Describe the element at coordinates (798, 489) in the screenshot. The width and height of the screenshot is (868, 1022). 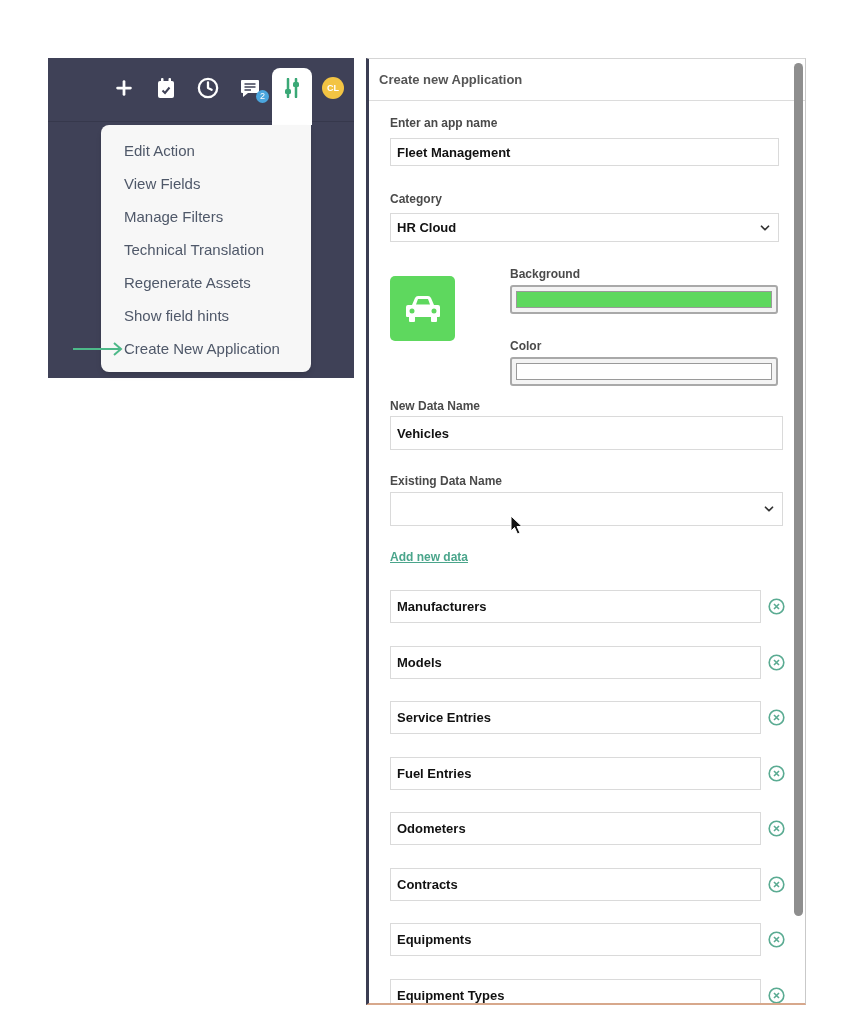
I see `scrollbar-thumb` at that location.